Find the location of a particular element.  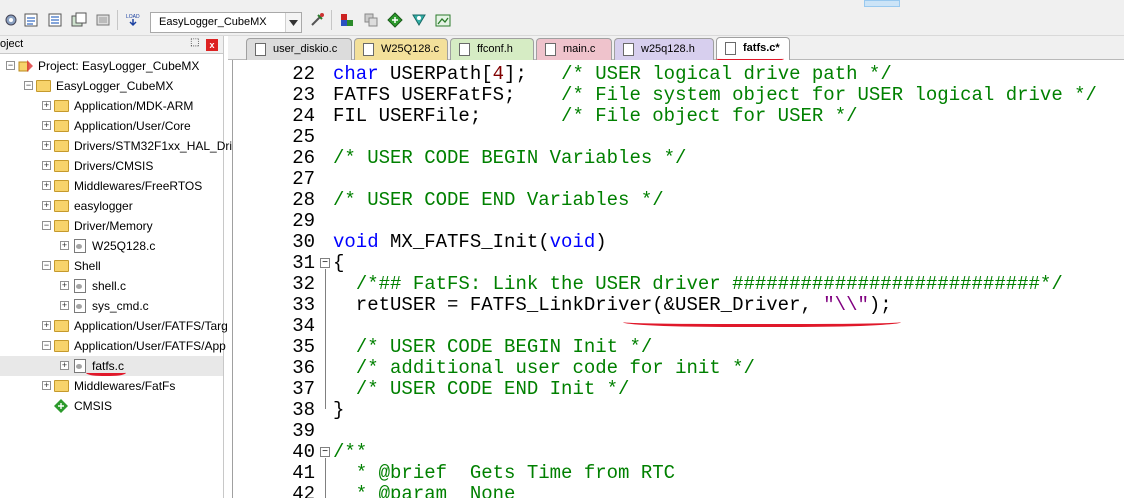

manage-components-icon is located at coordinates (347, 20).